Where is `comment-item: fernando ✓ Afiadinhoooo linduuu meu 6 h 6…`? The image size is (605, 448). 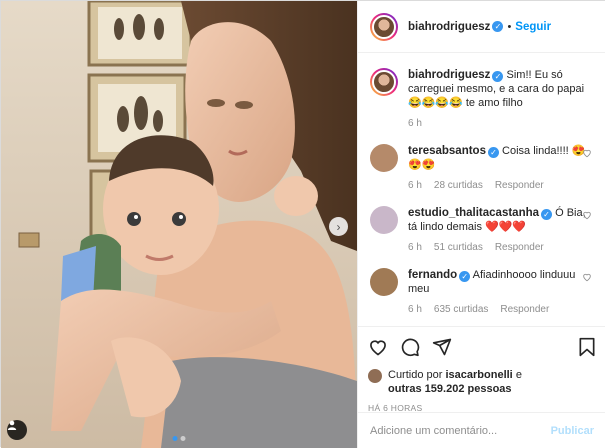 comment-item: fernando ✓ Afiadinhoooo linduuu meu 6 h 6… is located at coordinates (482, 291).